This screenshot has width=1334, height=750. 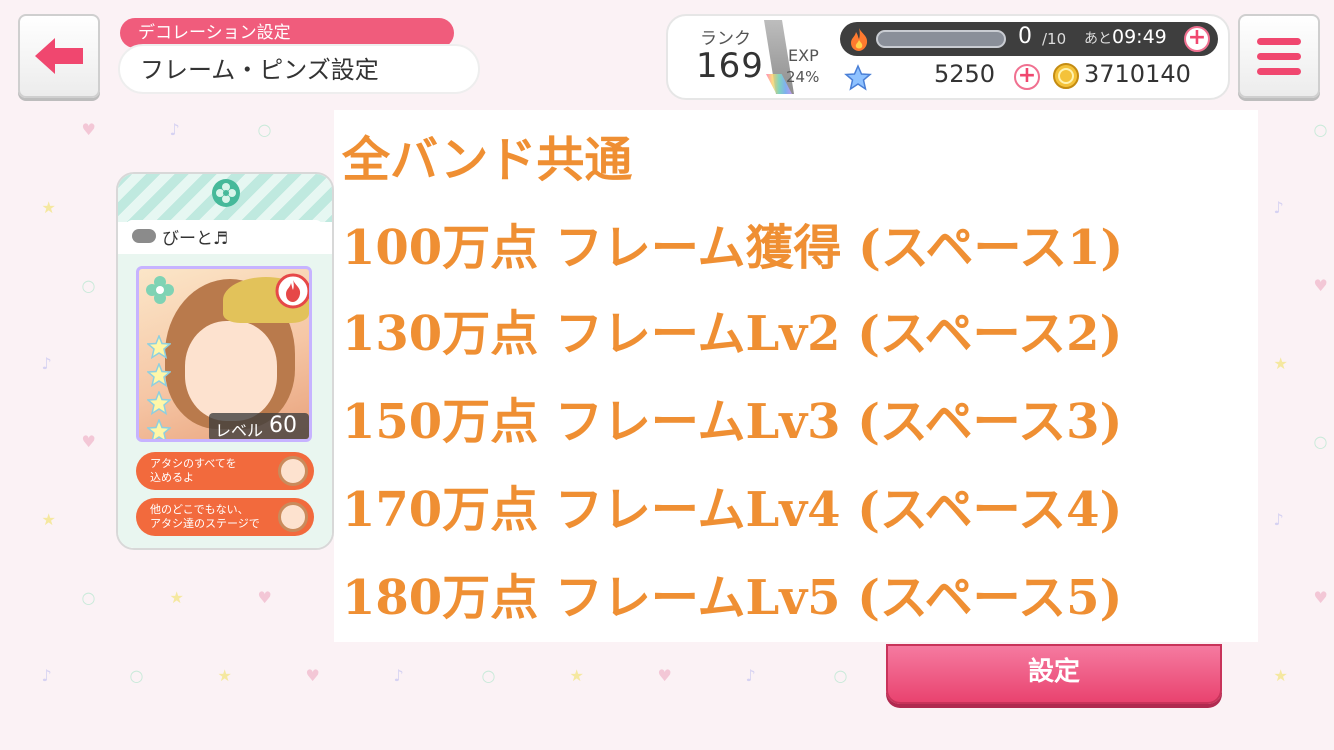 What do you see at coordinates (239, 430) in the screenshot?
I see `level-label: レベル` at bounding box center [239, 430].